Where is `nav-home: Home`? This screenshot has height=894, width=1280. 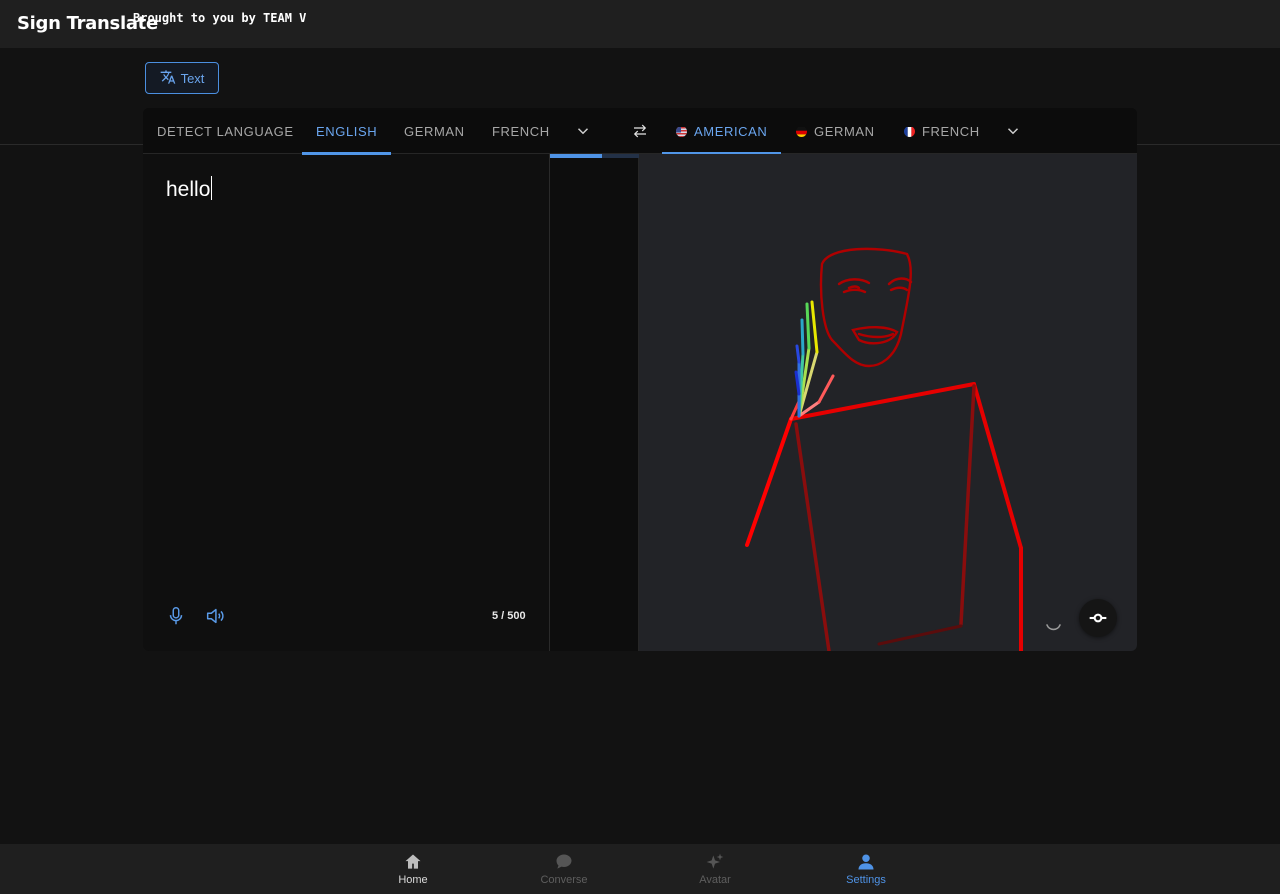 nav-home: Home is located at coordinates (413, 869).